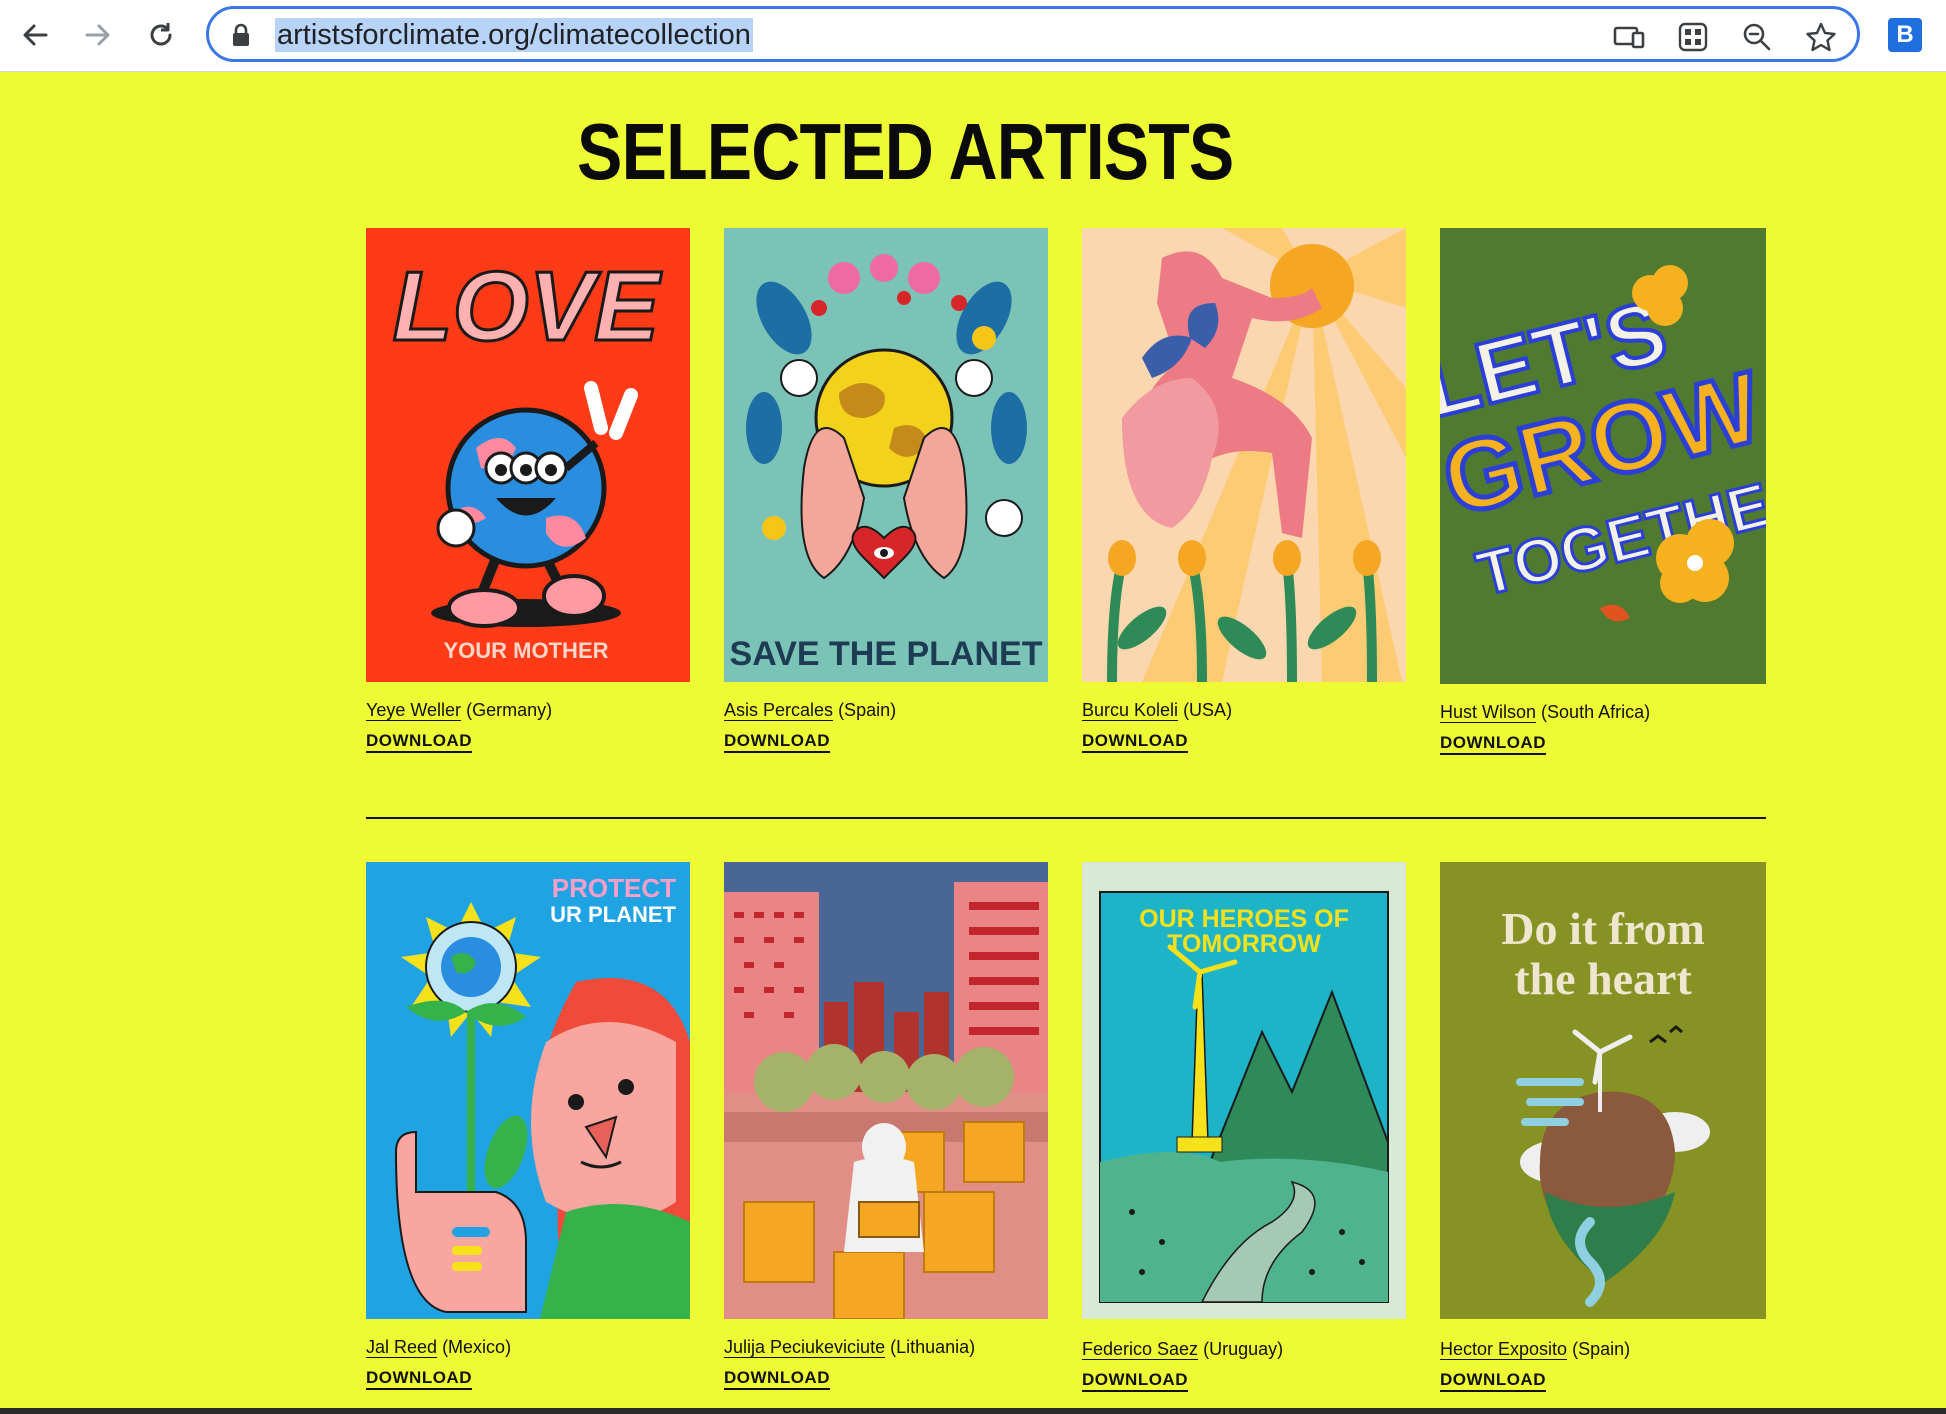  I want to click on artist-country: (Uruguay), so click(1243, 1349).